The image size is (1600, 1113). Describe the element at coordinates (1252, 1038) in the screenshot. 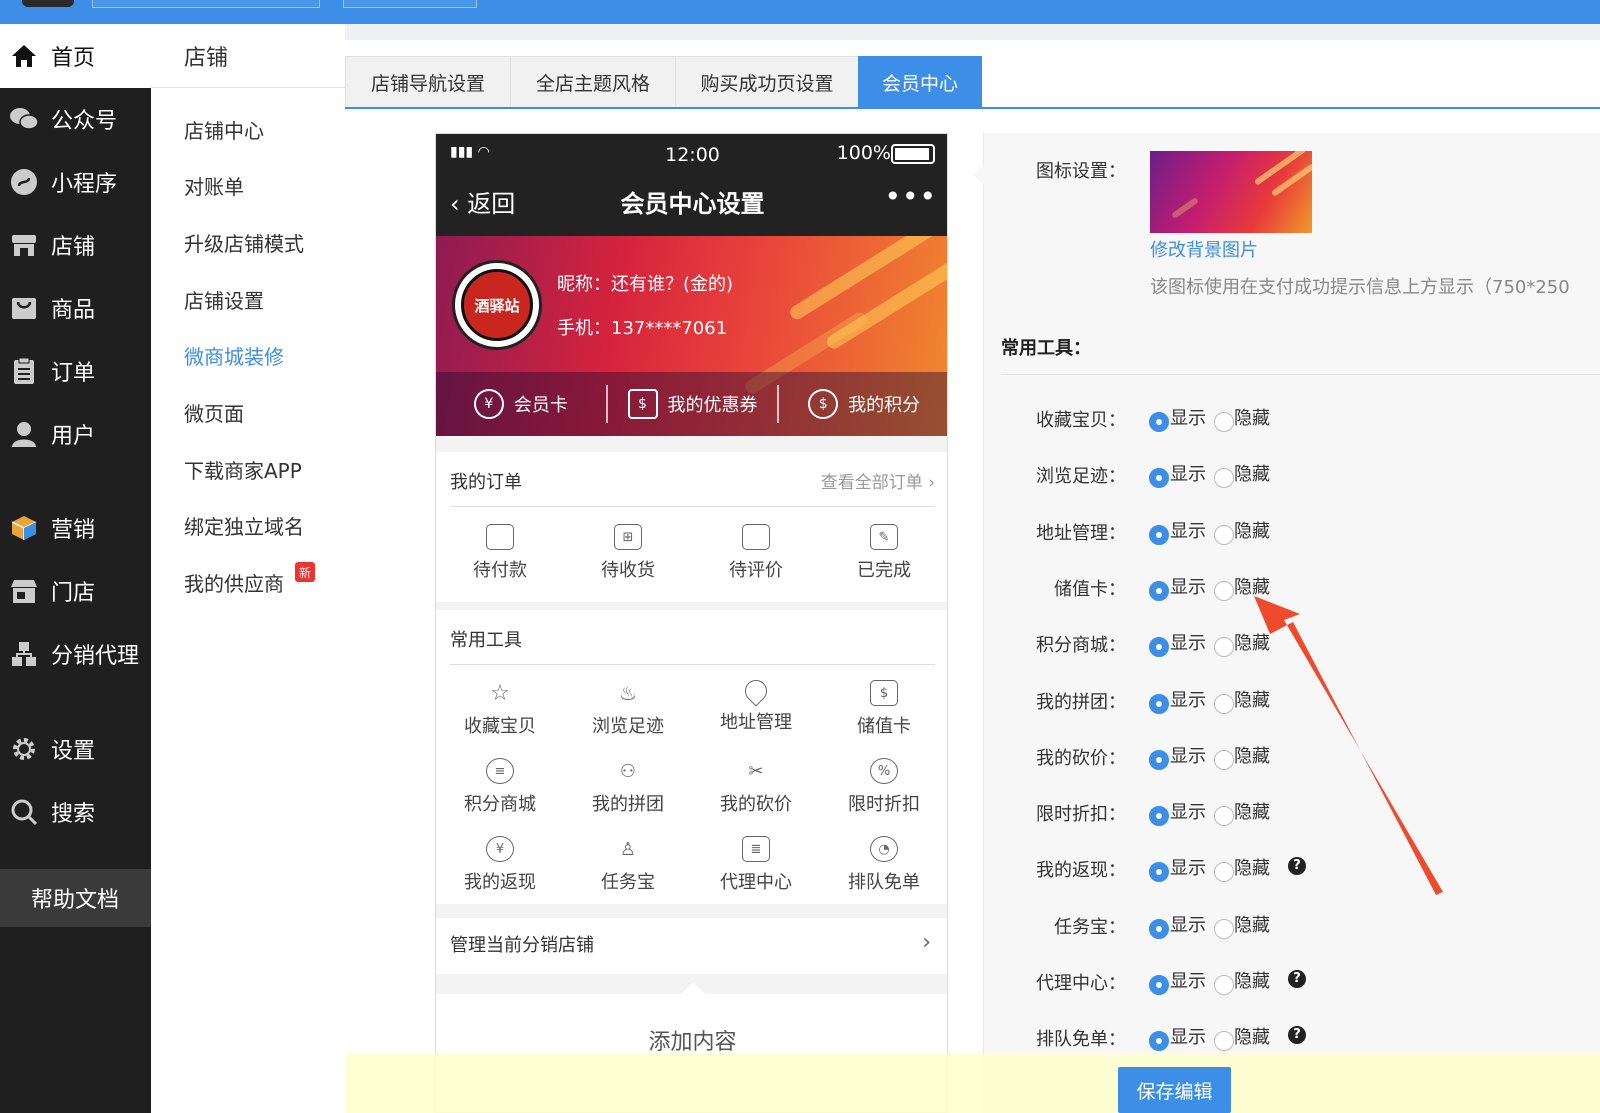

I see `hide-label: 隐藏` at that location.